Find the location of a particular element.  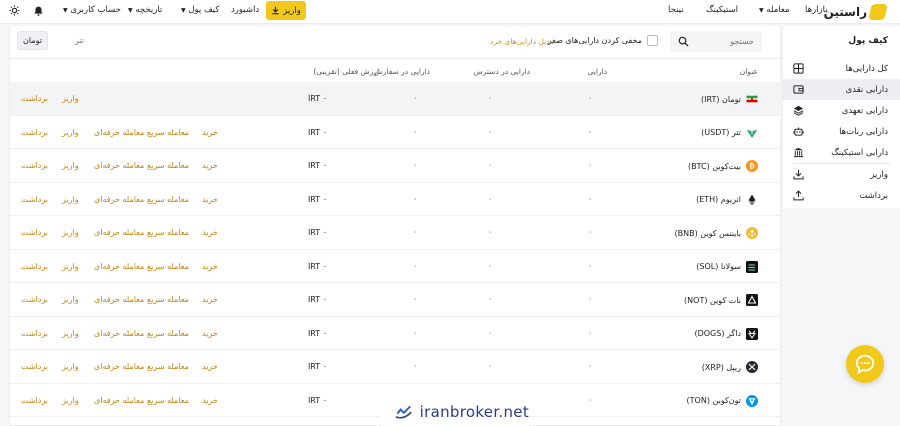

theme-toggle-icon is located at coordinates (14, 10).